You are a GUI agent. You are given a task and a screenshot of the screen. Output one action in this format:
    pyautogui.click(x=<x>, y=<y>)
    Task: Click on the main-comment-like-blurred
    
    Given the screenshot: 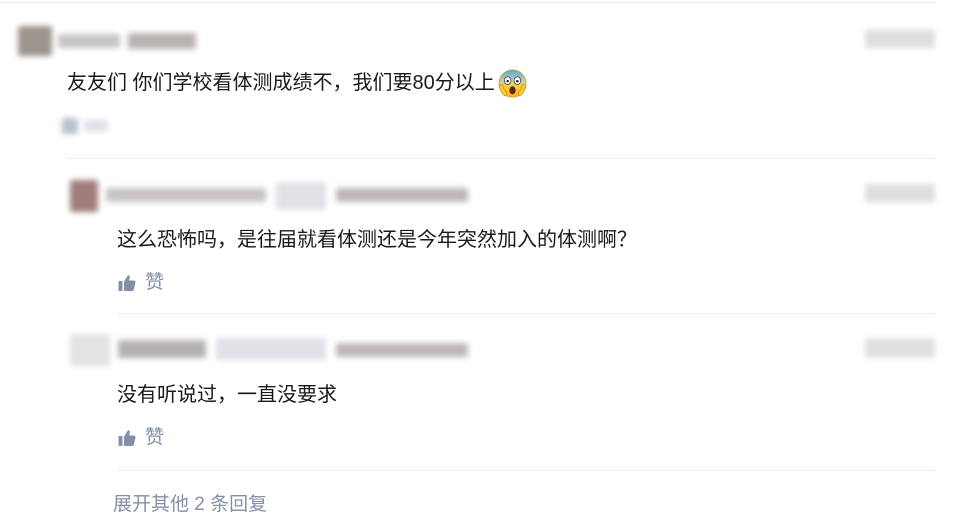 What is the action you would take?
    pyautogui.click(x=70, y=126)
    